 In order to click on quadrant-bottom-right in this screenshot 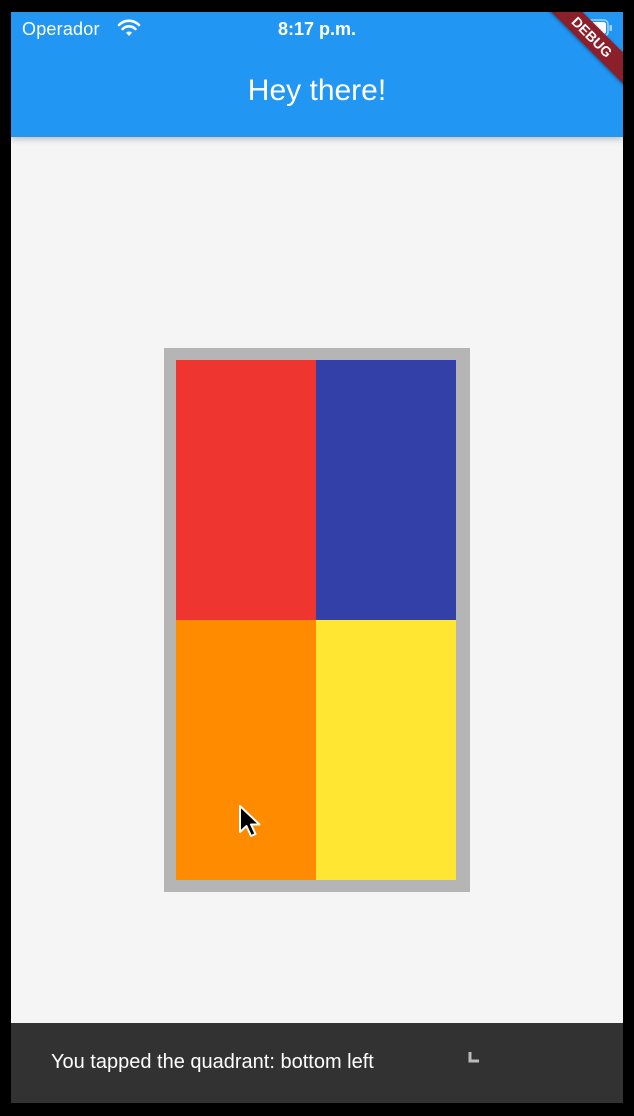, I will do `click(386, 750)`.